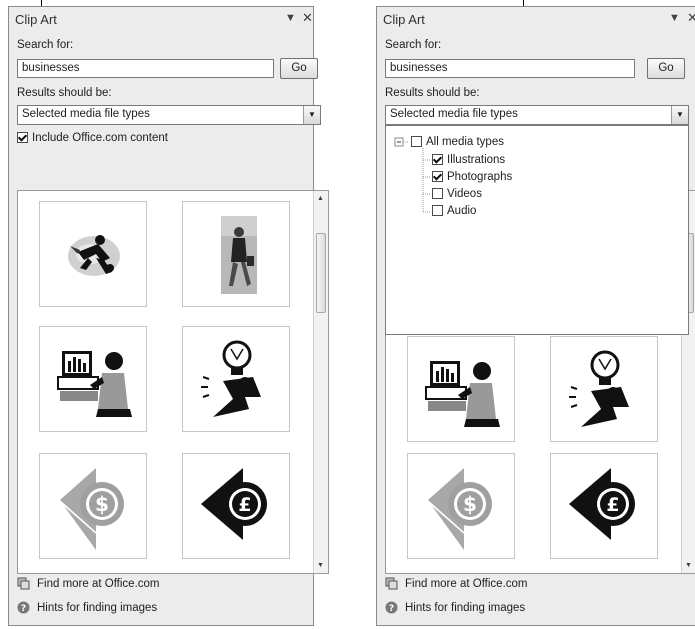 The height and width of the screenshot is (629, 695). Describe the element at coordinates (437, 210) in the screenshot. I see `media-type-audio-checkbox` at that location.